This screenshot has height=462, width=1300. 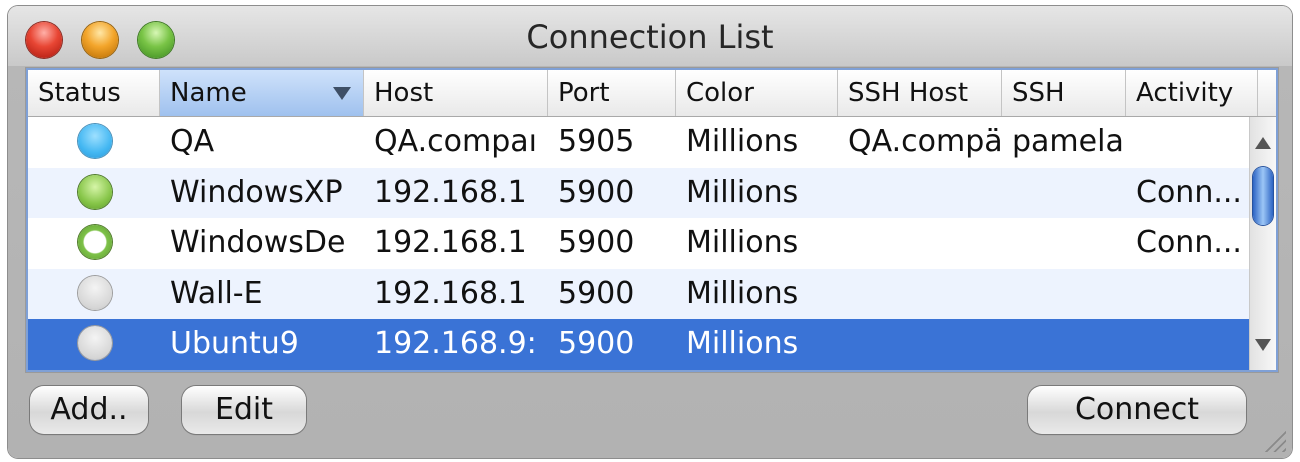 I want to click on window-title: Connection List, so click(x=650, y=37).